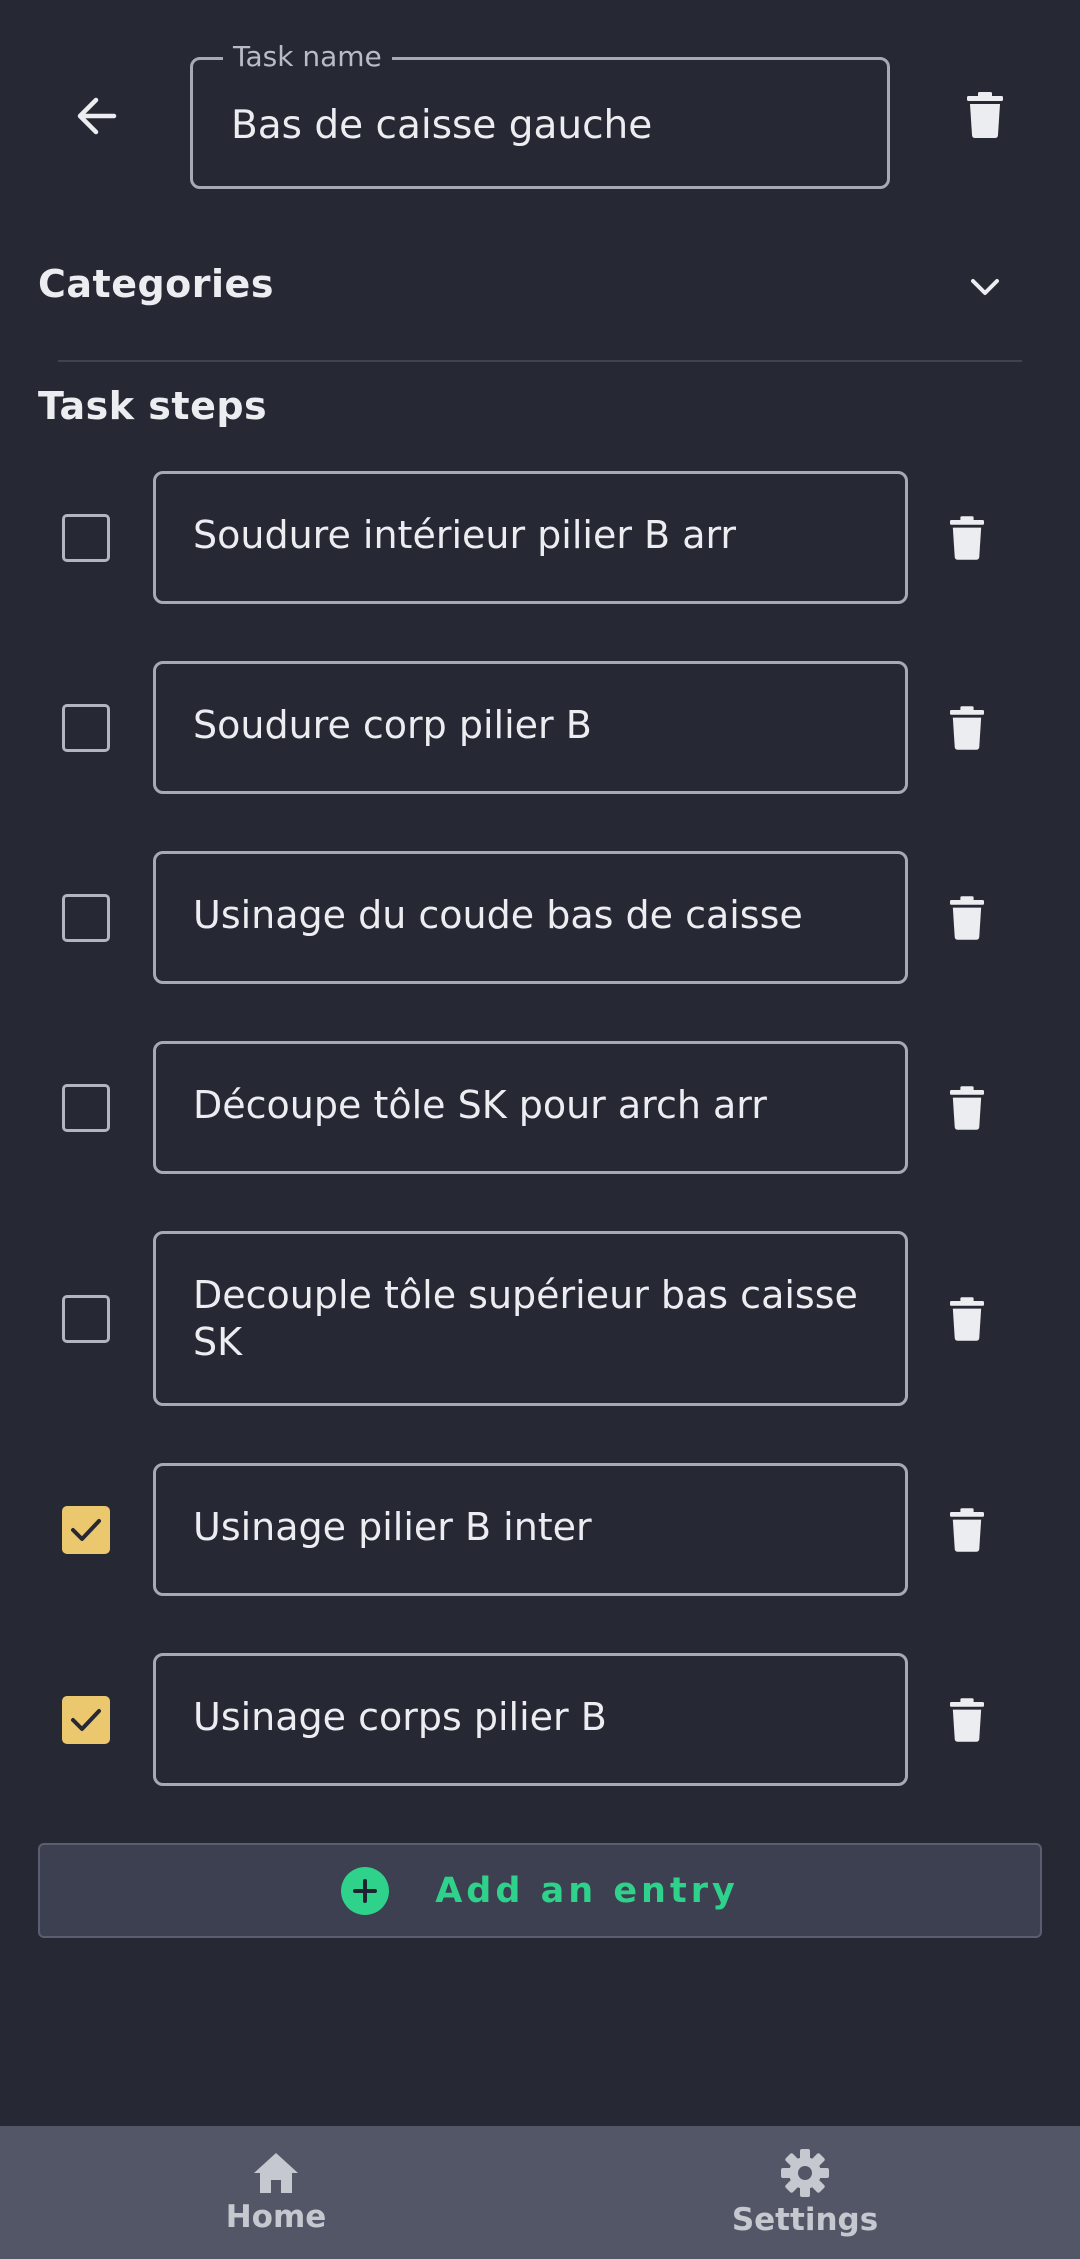  I want to click on task-name-field: Task name Bas de caisse gauche, so click(540, 114).